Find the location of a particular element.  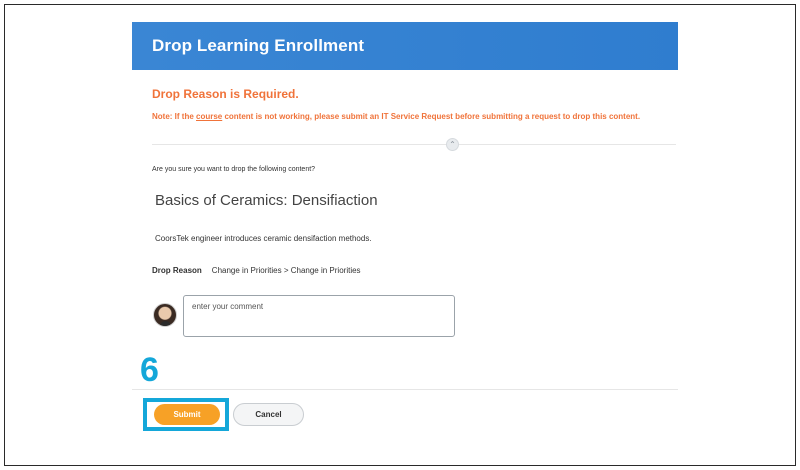

comment-input is located at coordinates (319, 316).